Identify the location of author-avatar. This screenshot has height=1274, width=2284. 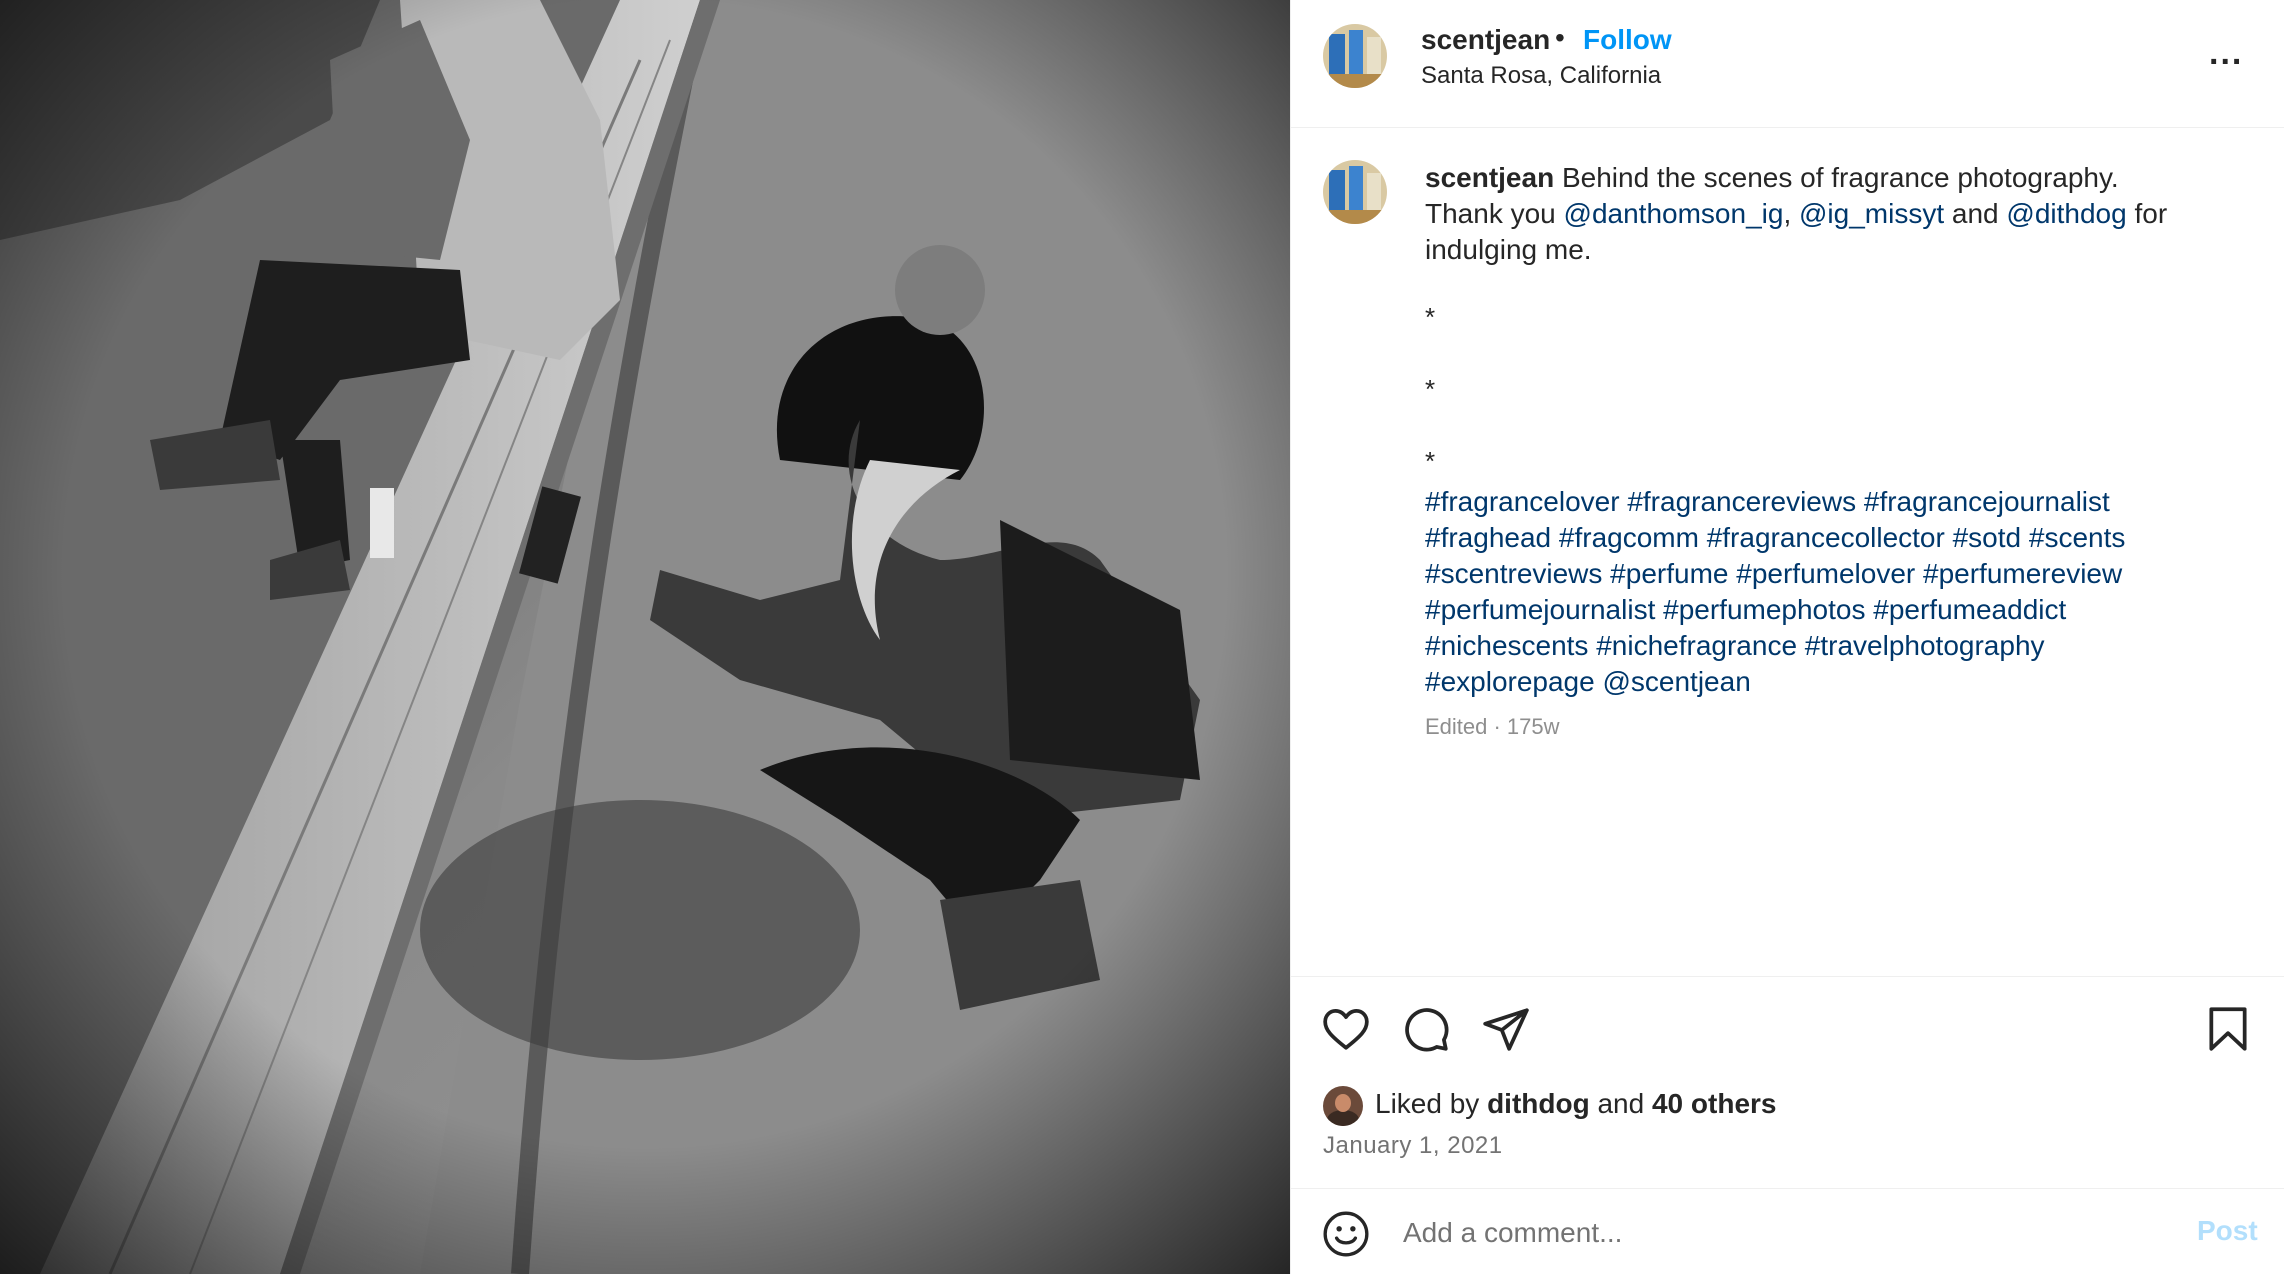
(1355, 56).